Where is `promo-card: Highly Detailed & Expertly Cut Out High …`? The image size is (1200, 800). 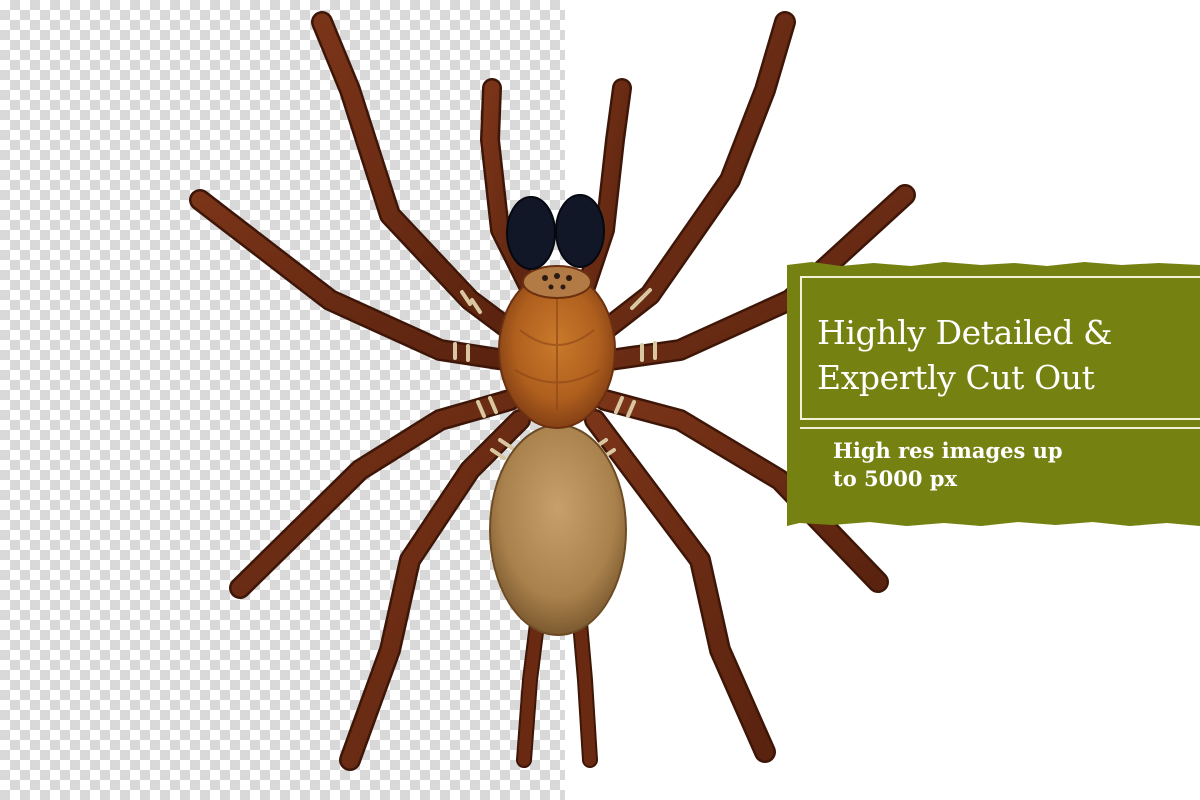 promo-card: Highly Detailed & Expertly Cut Out High … is located at coordinates (993, 394).